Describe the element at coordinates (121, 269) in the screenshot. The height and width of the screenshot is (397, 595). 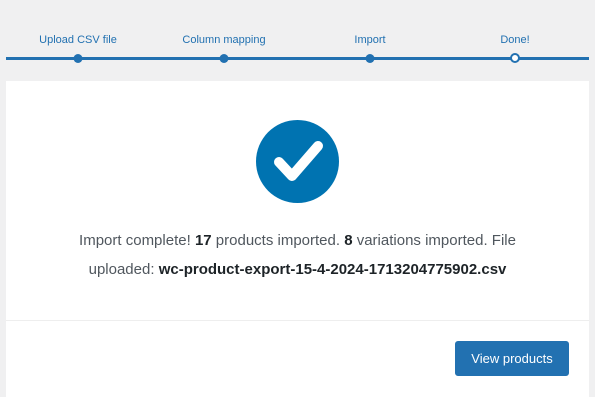
I see `uploaded-text: uploaded:` at that location.